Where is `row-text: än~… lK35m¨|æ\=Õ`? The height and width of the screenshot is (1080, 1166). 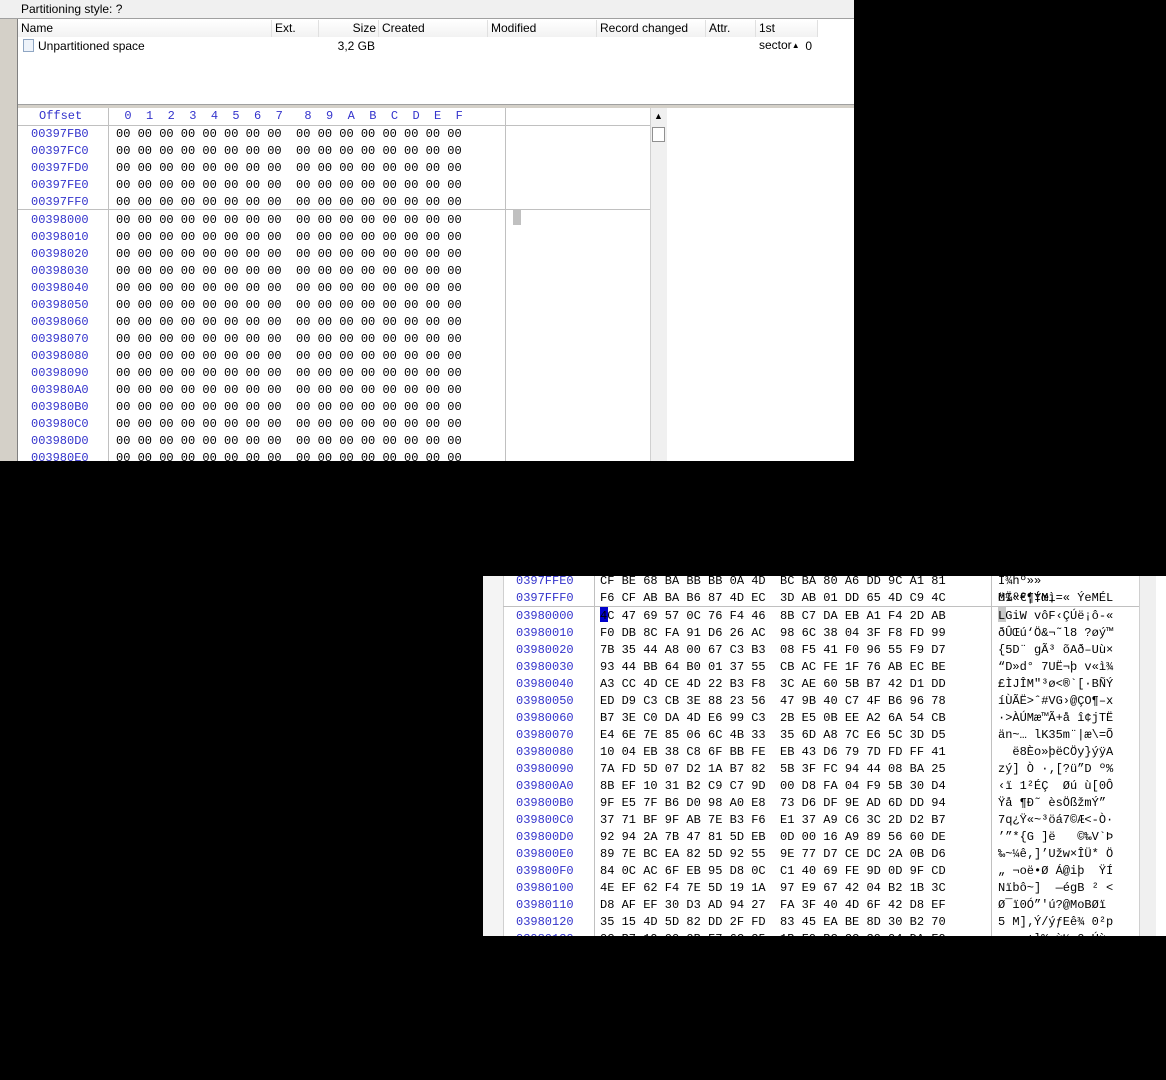
row-text: än~… lK35m¨|æ\=Õ is located at coordinates (1055, 735).